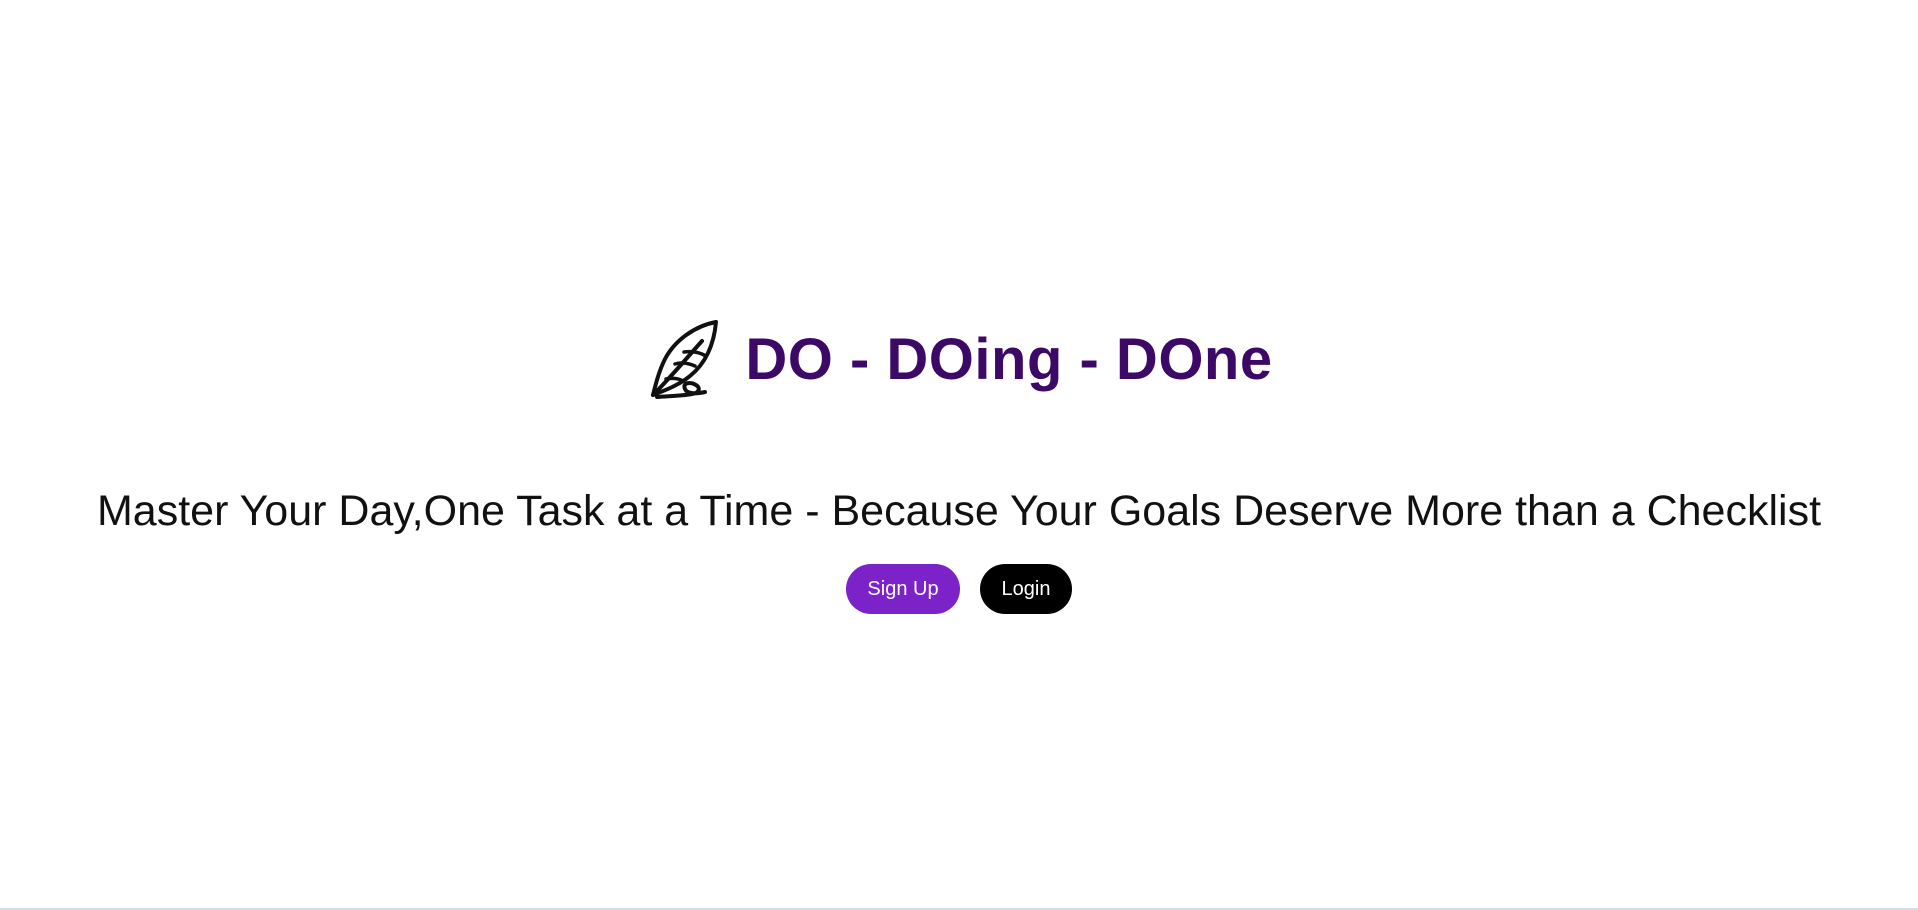 Image resolution: width=1918 pixels, height=910 pixels. Describe the element at coordinates (1026, 589) in the screenshot. I see `login-button: Login` at that location.